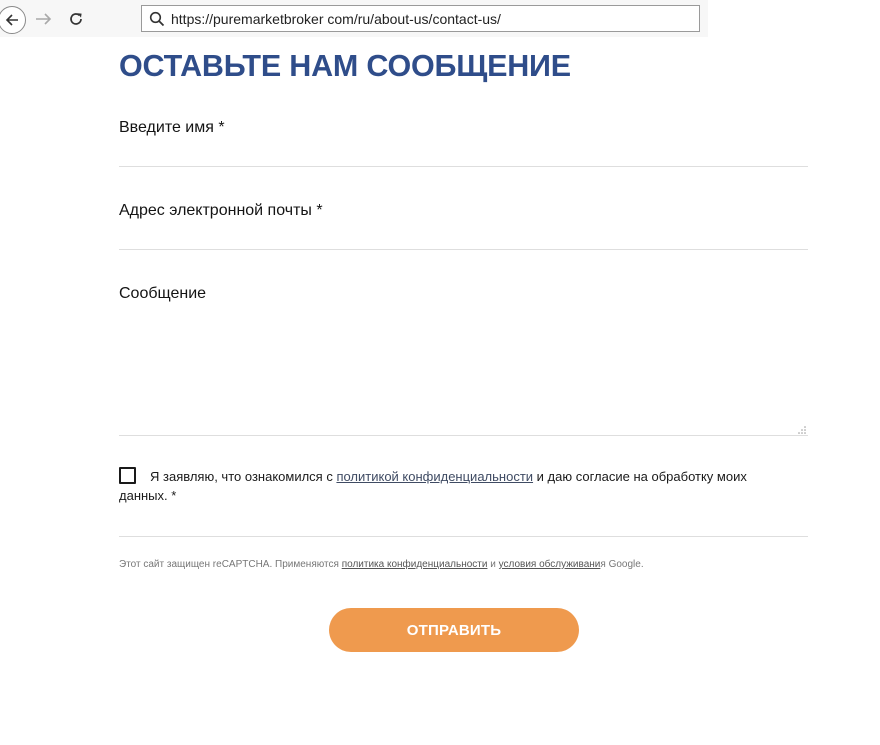 This screenshot has width=880, height=745. What do you see at coordinates (463, 249) in the screenshot?
I see `email-field-underline` at bounding box center [463, 249].